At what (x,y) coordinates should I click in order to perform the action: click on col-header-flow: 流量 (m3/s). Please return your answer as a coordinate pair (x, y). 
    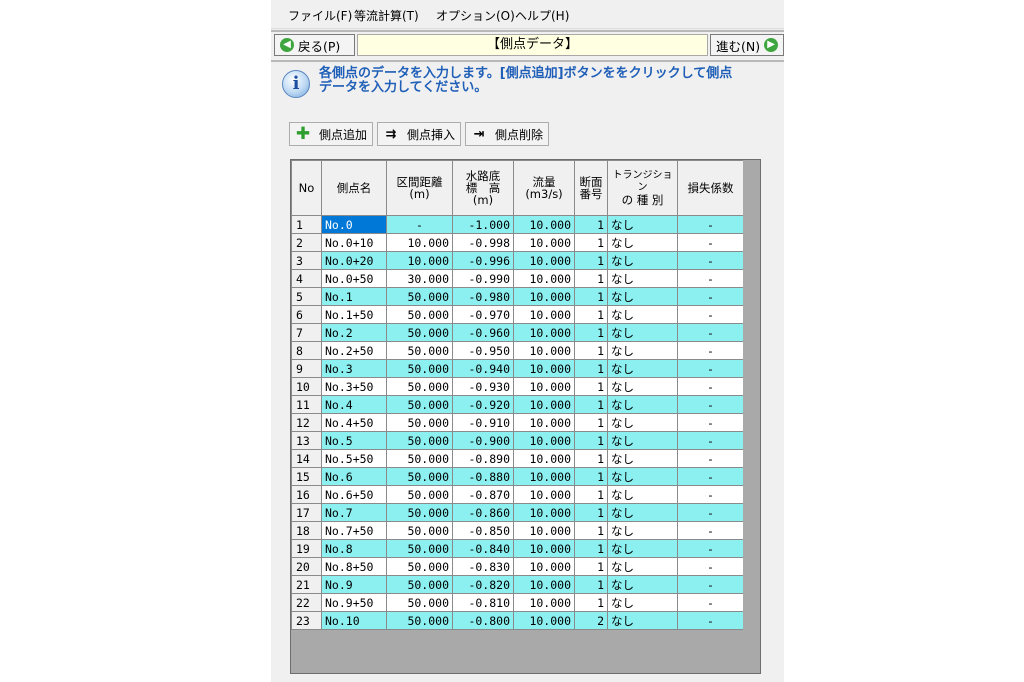
    Looking at the image, I should click on (544, 188).